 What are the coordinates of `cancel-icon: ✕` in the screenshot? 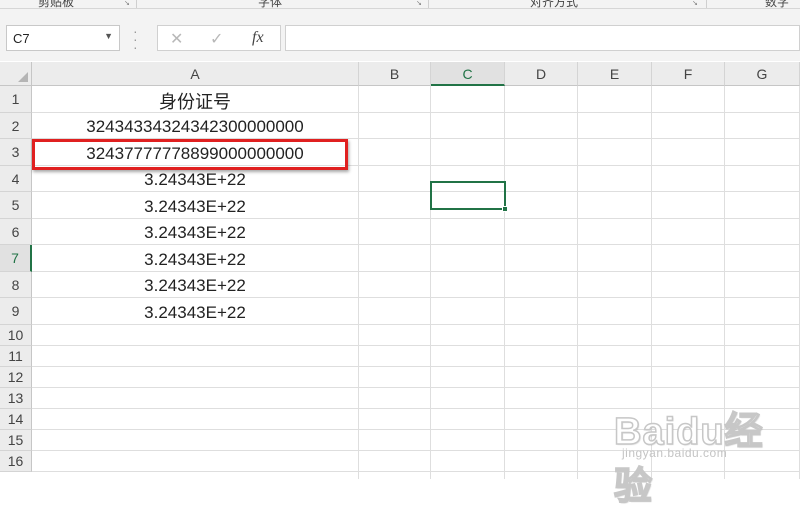 It's located at (176, 39).